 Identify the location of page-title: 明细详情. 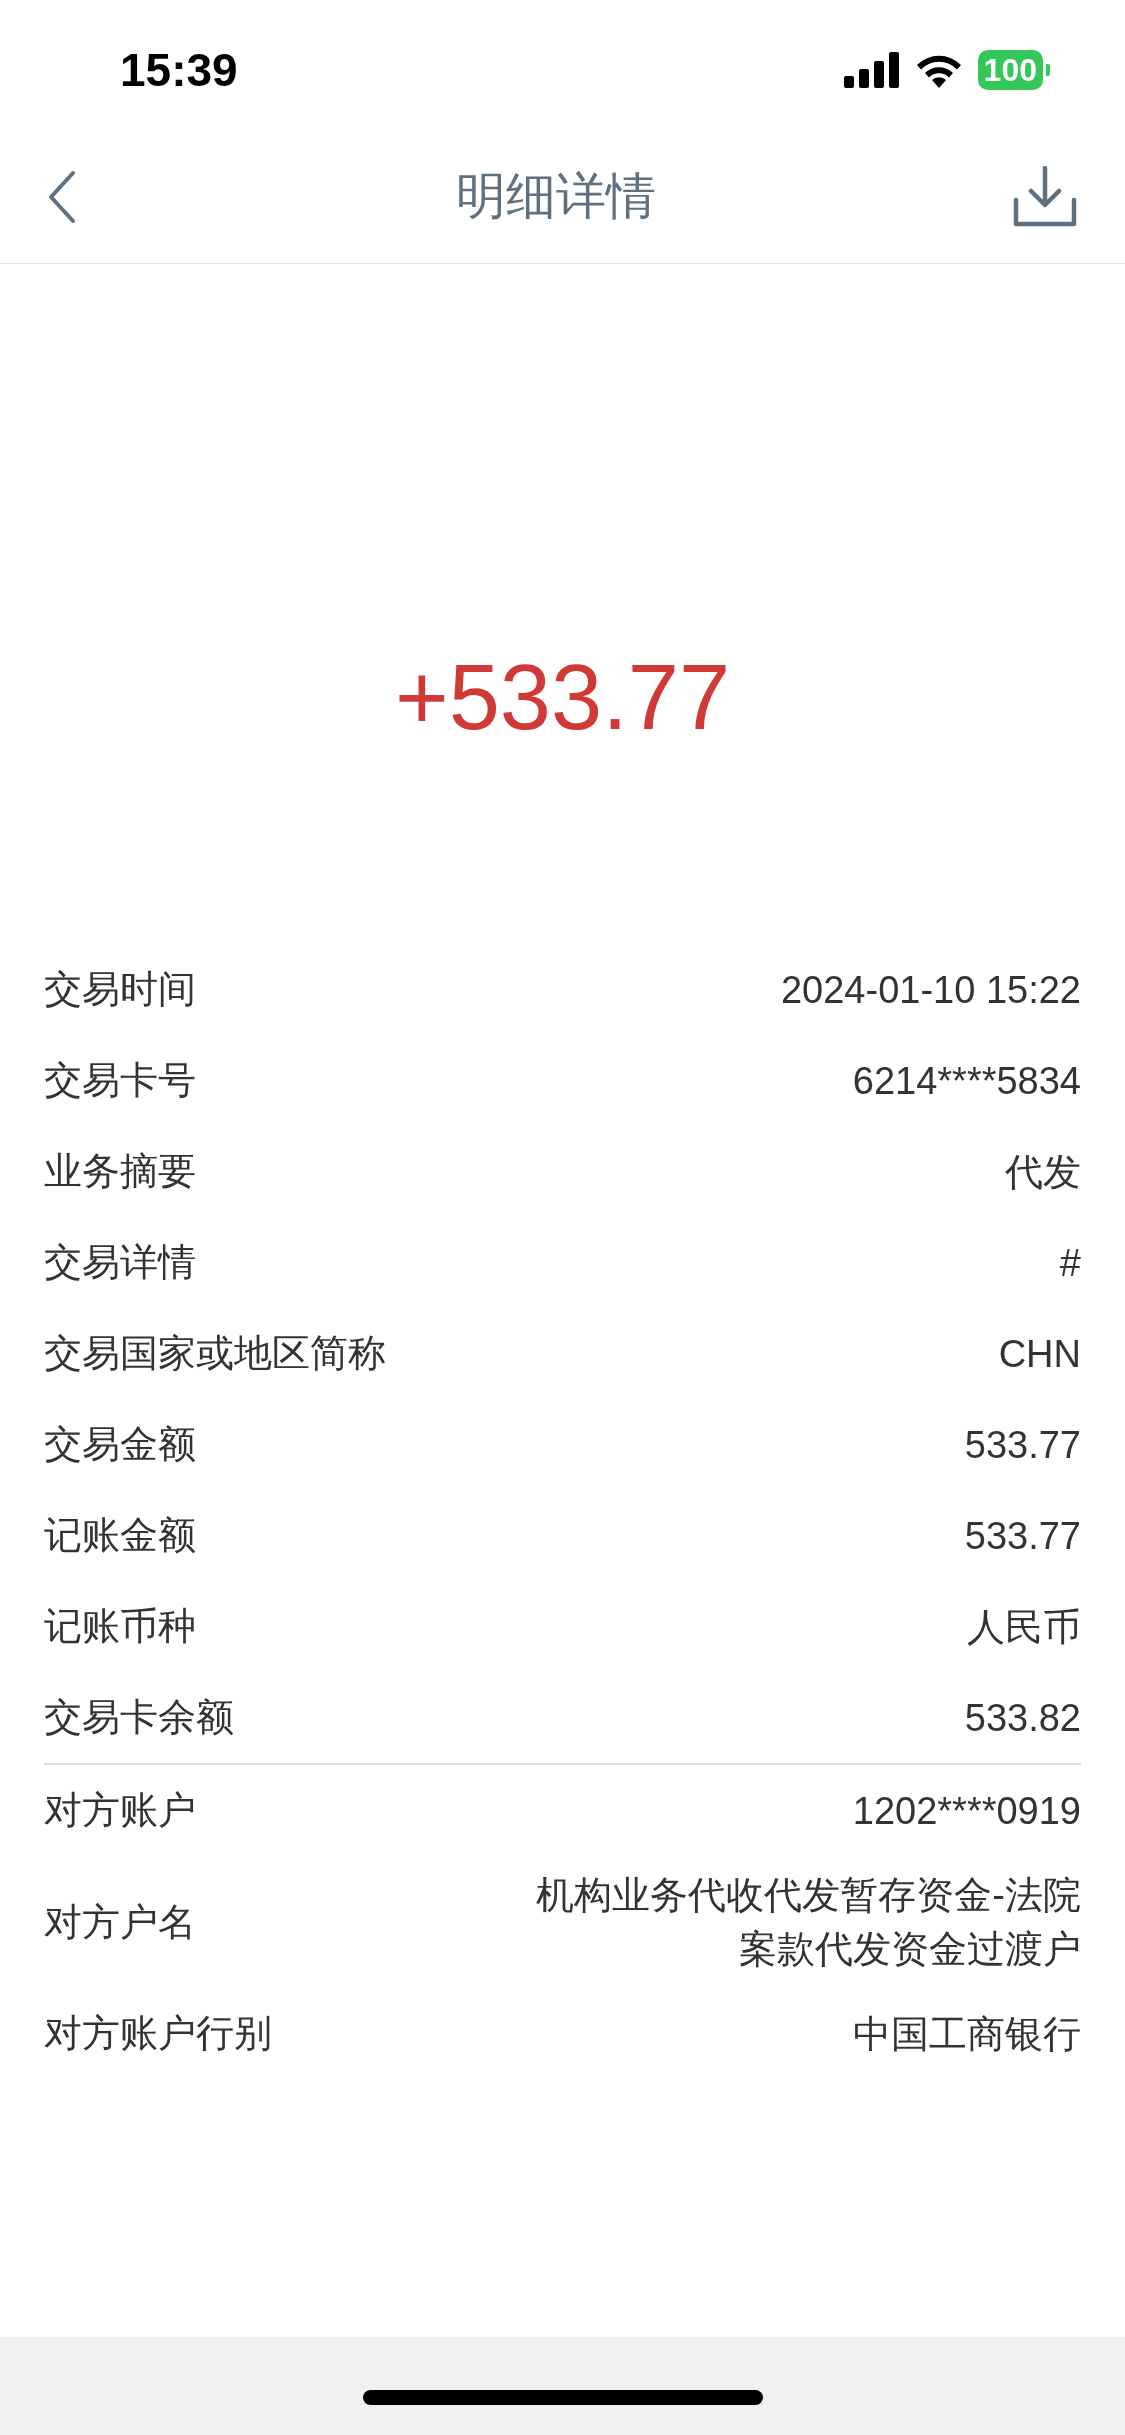
(555, 196).